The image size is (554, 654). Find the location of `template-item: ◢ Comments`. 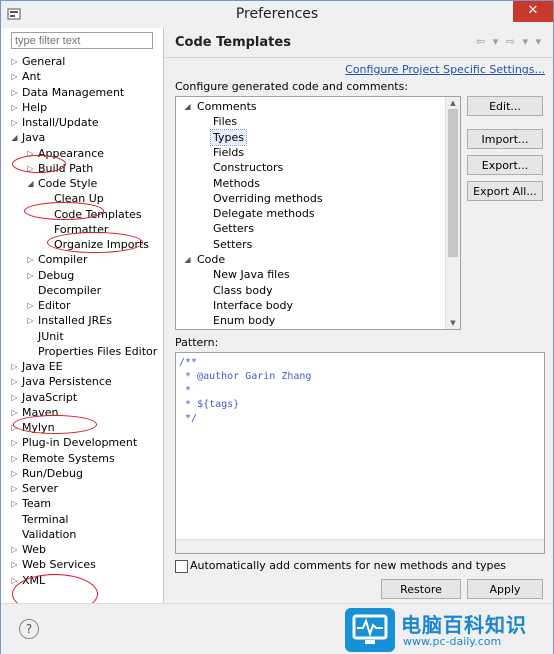

template-item: ◢ Comments is located at coordinates (220, 106).